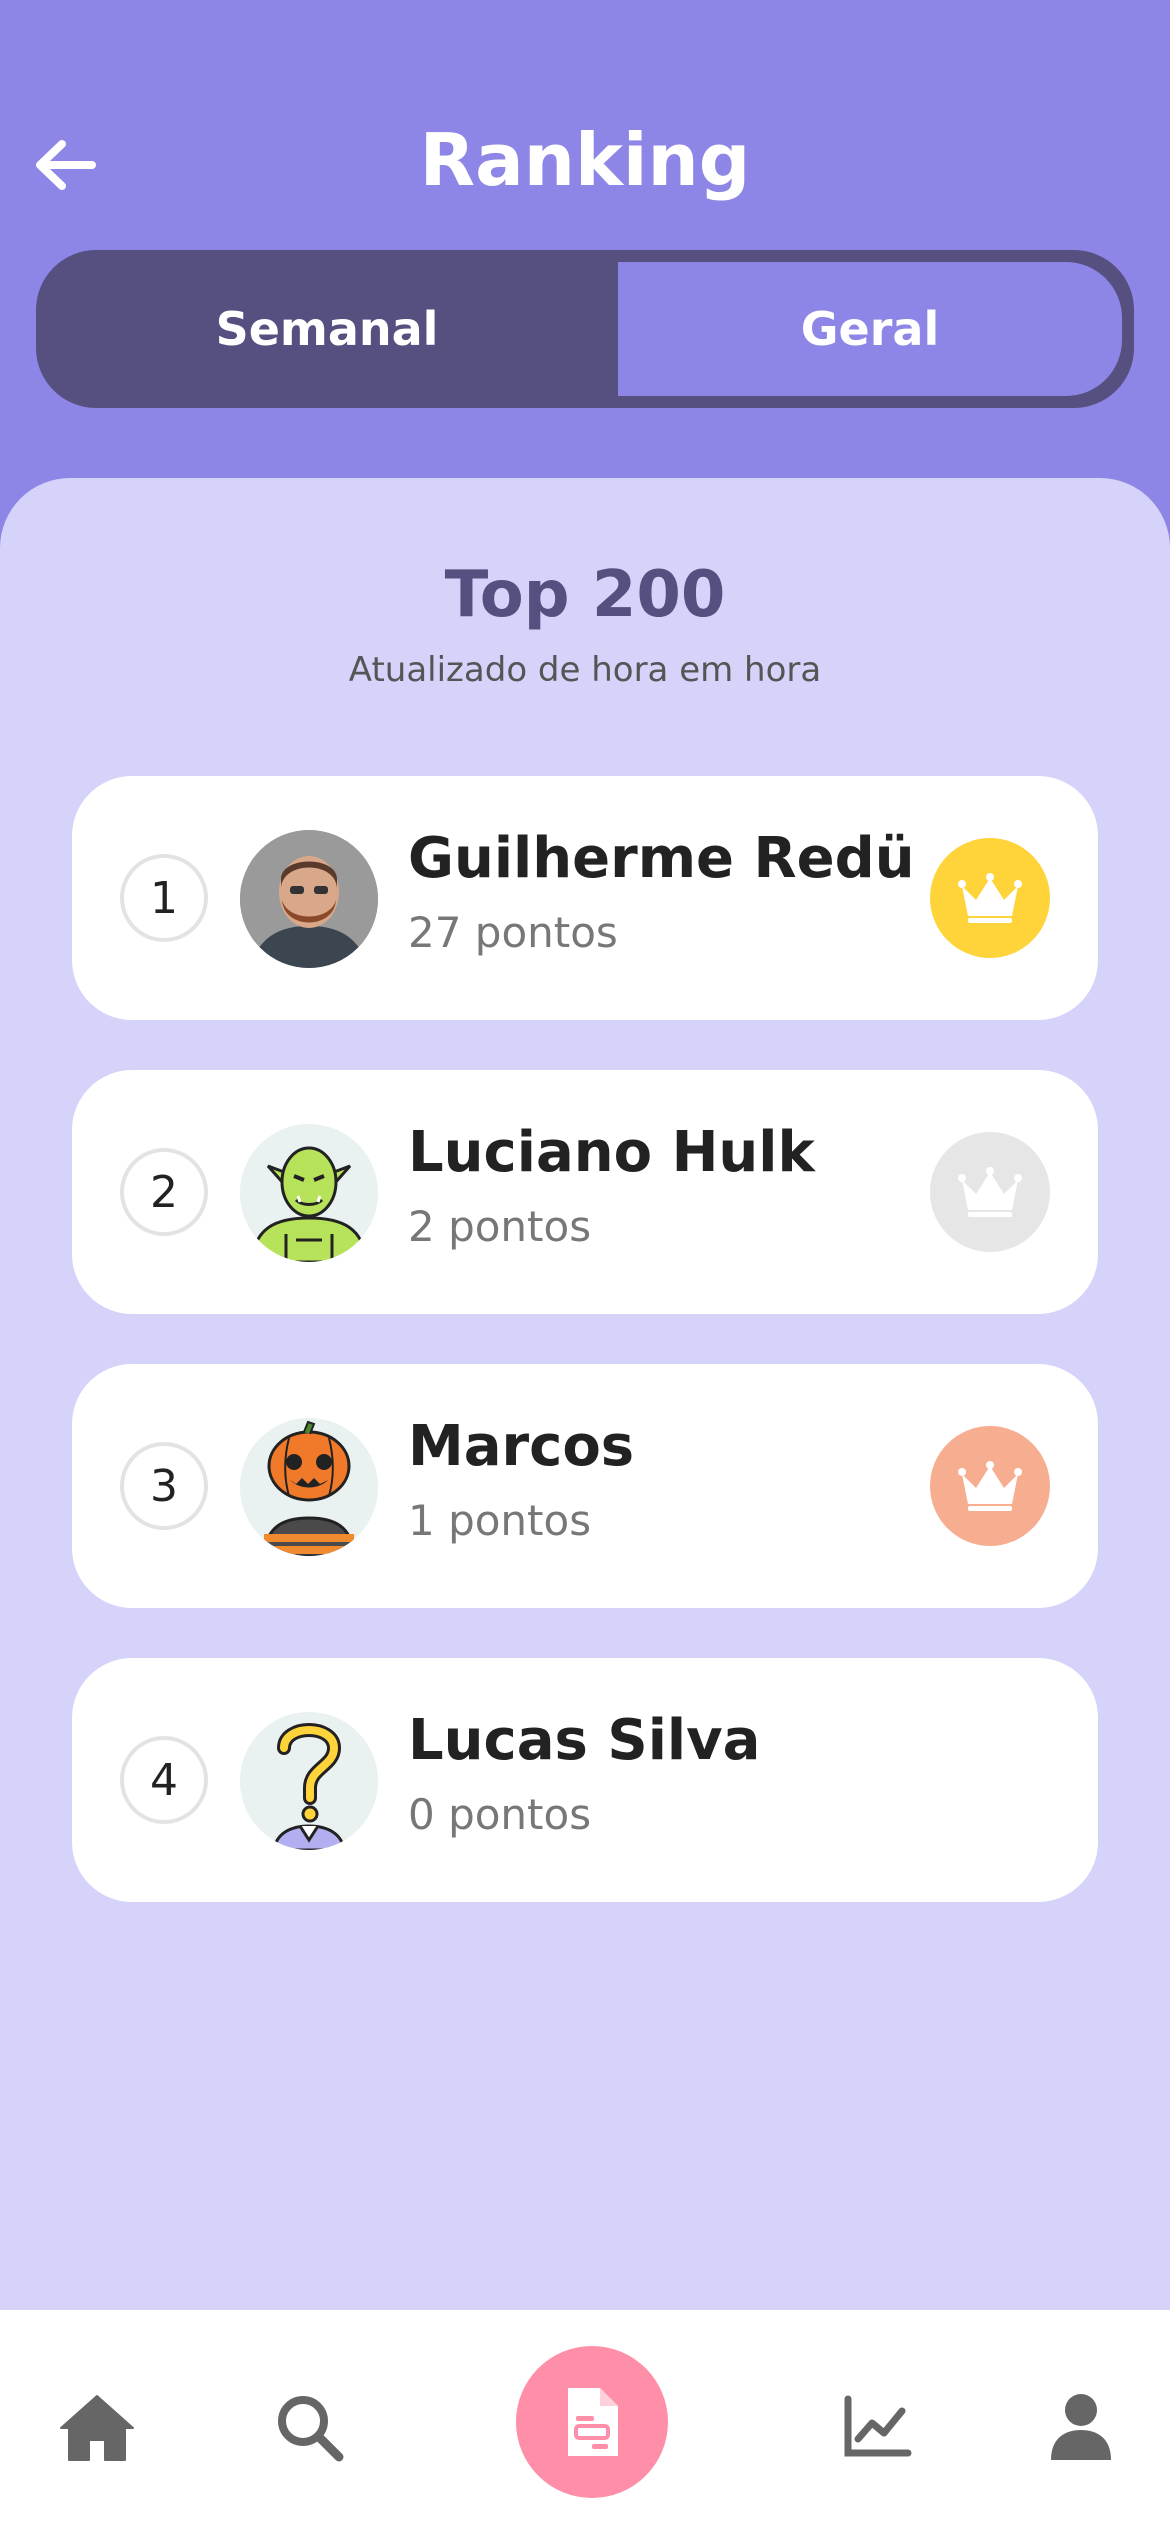  I want to click on document-icon, so click(593, 2422).